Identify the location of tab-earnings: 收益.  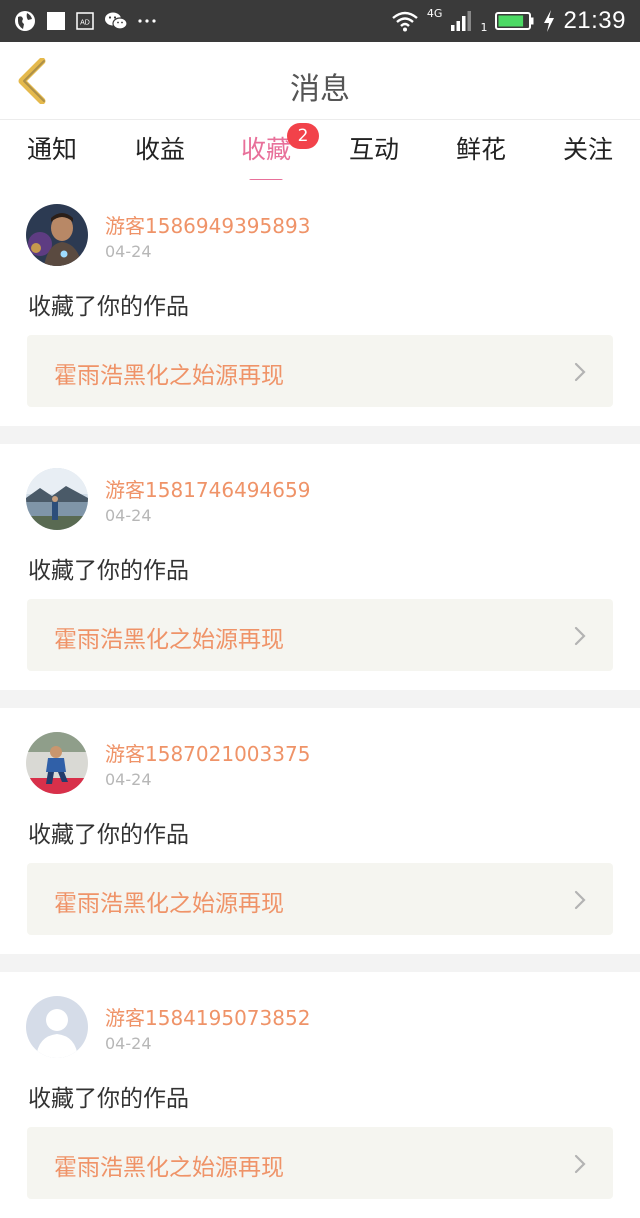
(160, 155).